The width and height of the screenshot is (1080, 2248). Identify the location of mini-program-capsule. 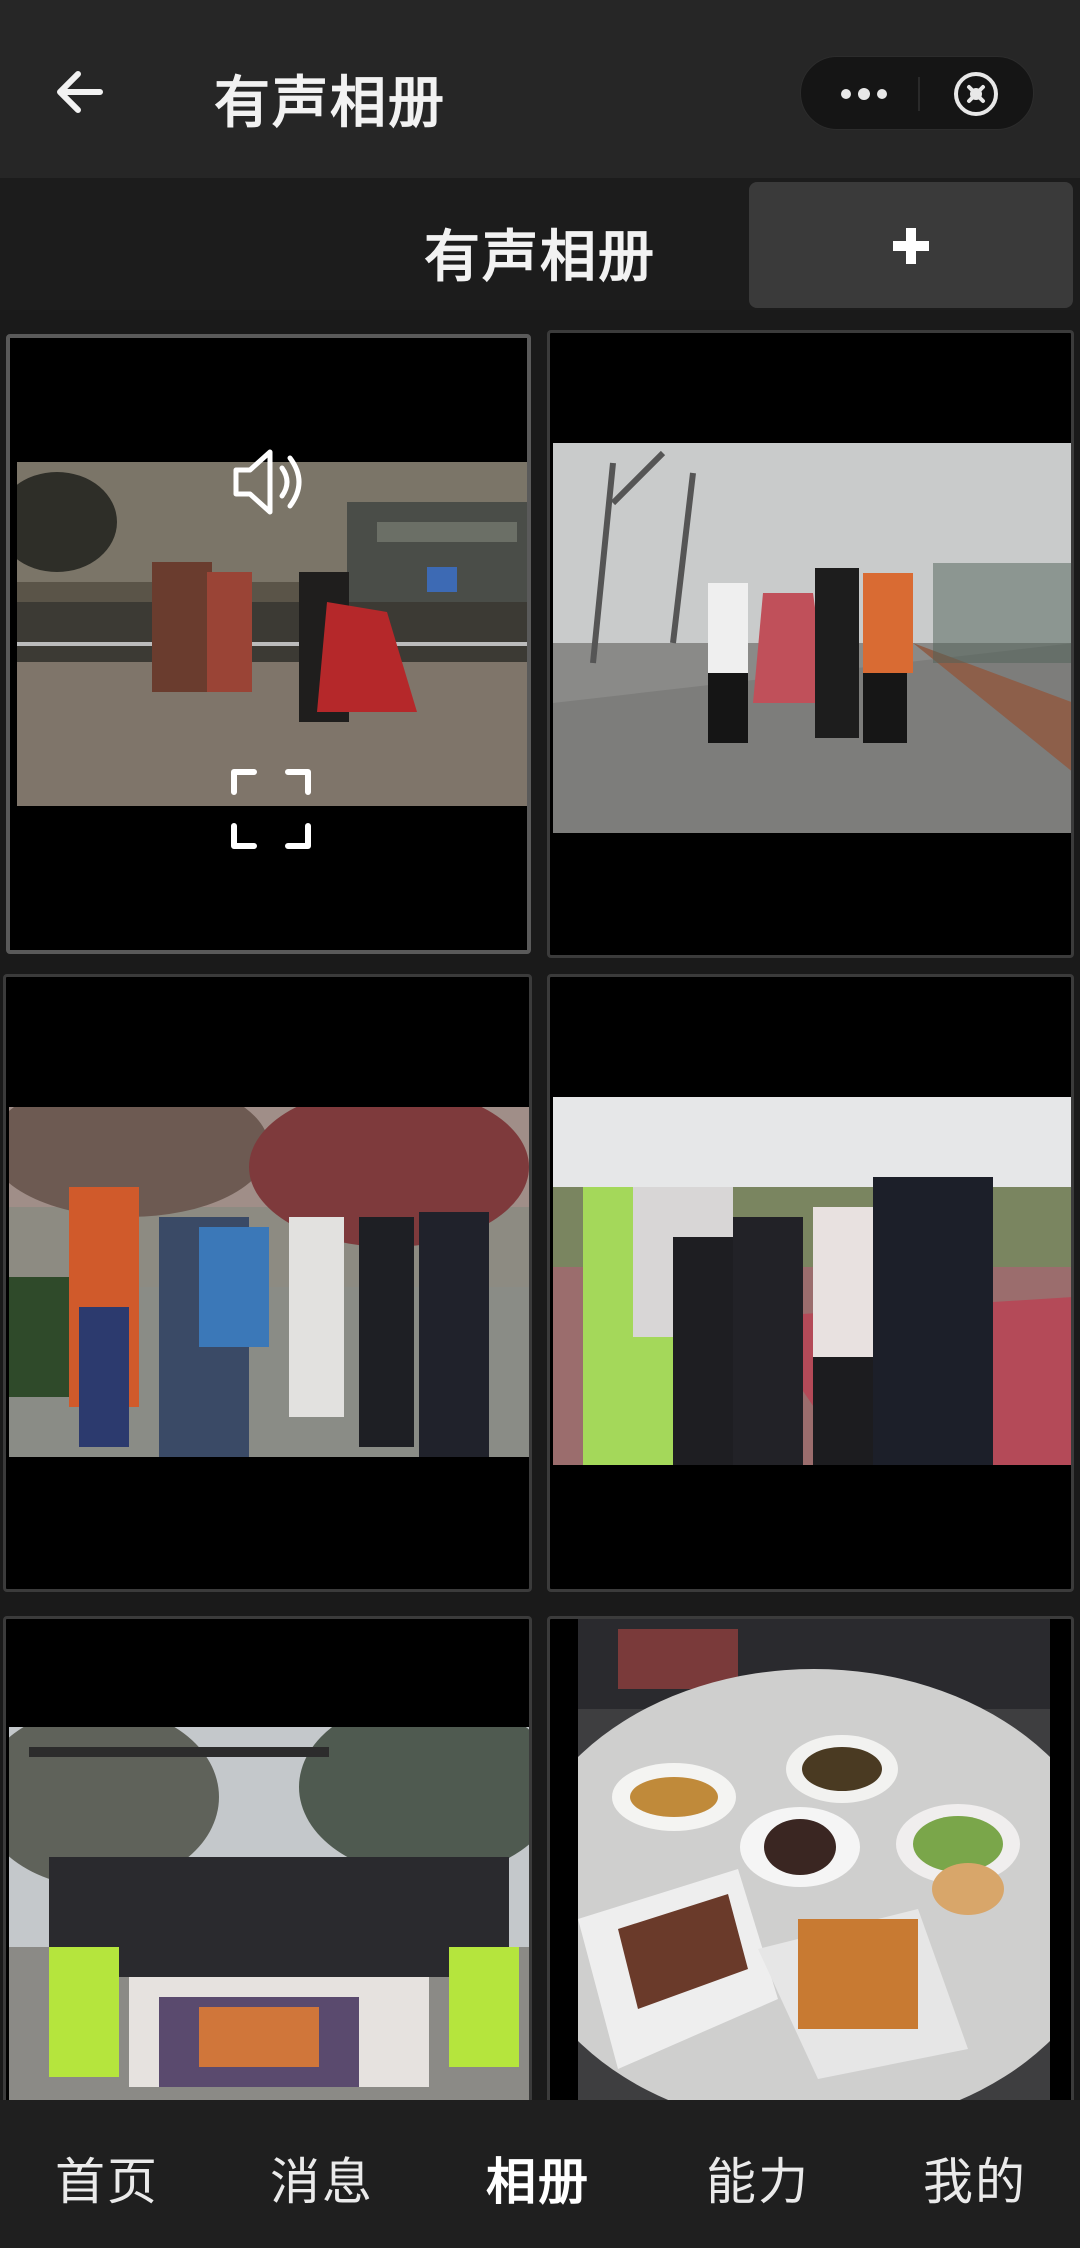
(917, 93).